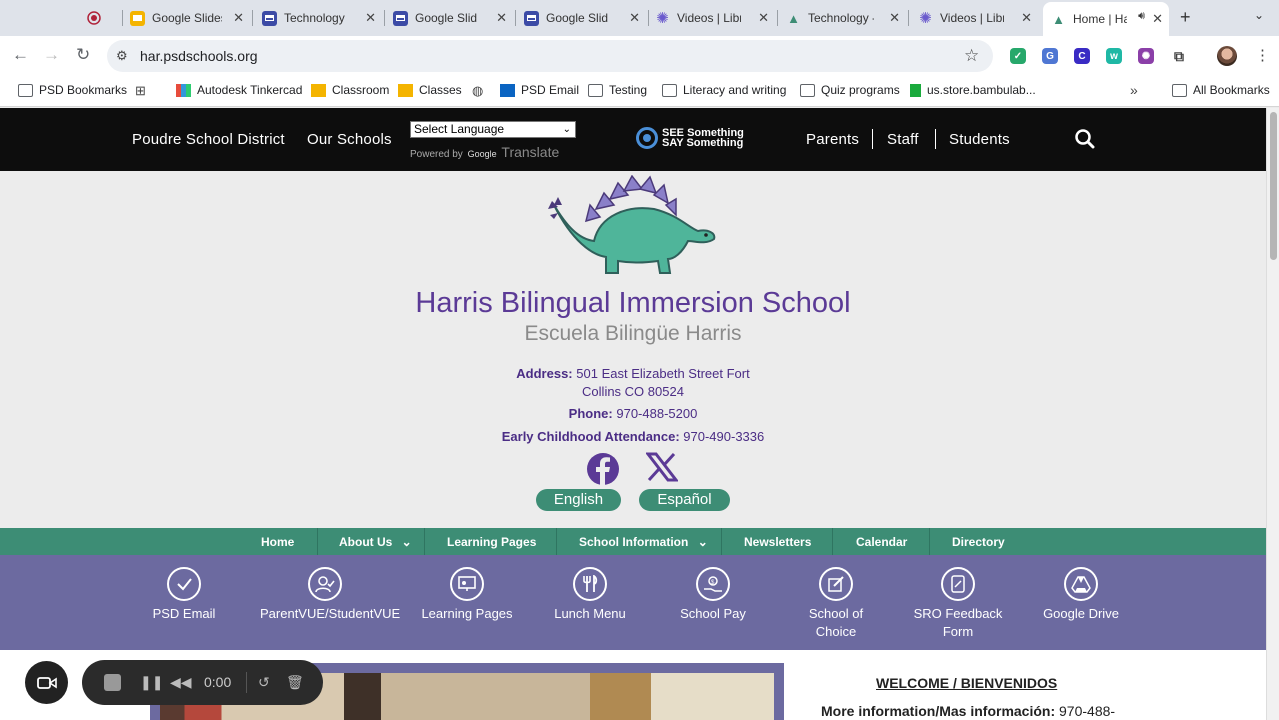 The image size is (1279, 720). Describe the element at coordinates (1272, 414) in the screenshot. I see `page-scrollbar` at that location.